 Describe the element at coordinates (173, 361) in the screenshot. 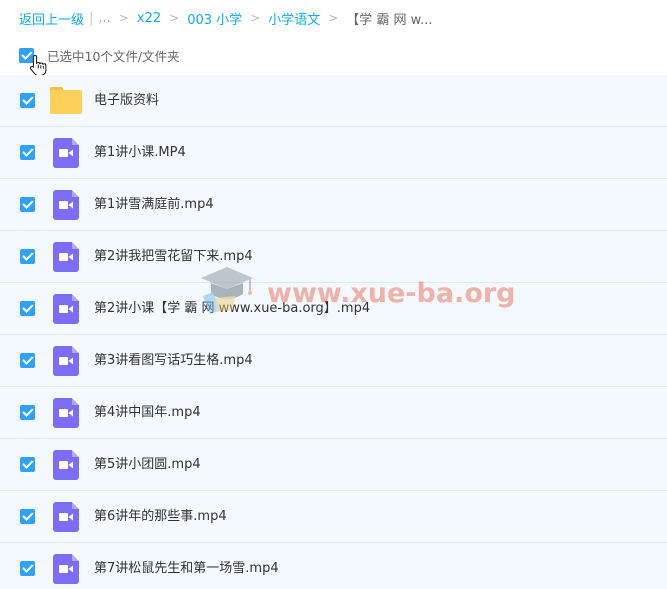

I see `file-name: 第3讲看图写话巧生格.mp4` at that location.